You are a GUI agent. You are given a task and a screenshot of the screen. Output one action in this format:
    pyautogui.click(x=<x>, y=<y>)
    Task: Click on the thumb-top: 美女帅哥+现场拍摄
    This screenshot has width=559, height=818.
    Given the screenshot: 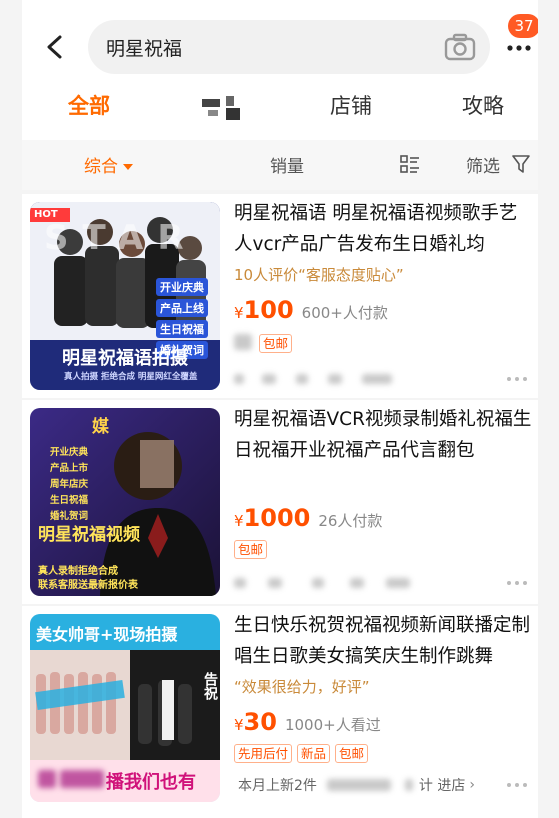 What is the action you would take?
    pyautogui.click(x=107, y=634)
    